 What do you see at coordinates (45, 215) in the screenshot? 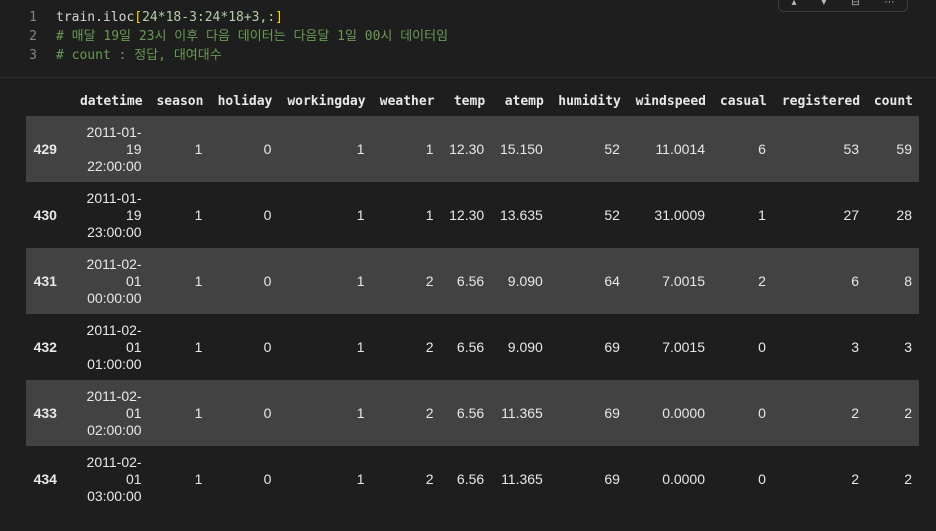
I see `row-index: 430` at bounding box center [45, 215].